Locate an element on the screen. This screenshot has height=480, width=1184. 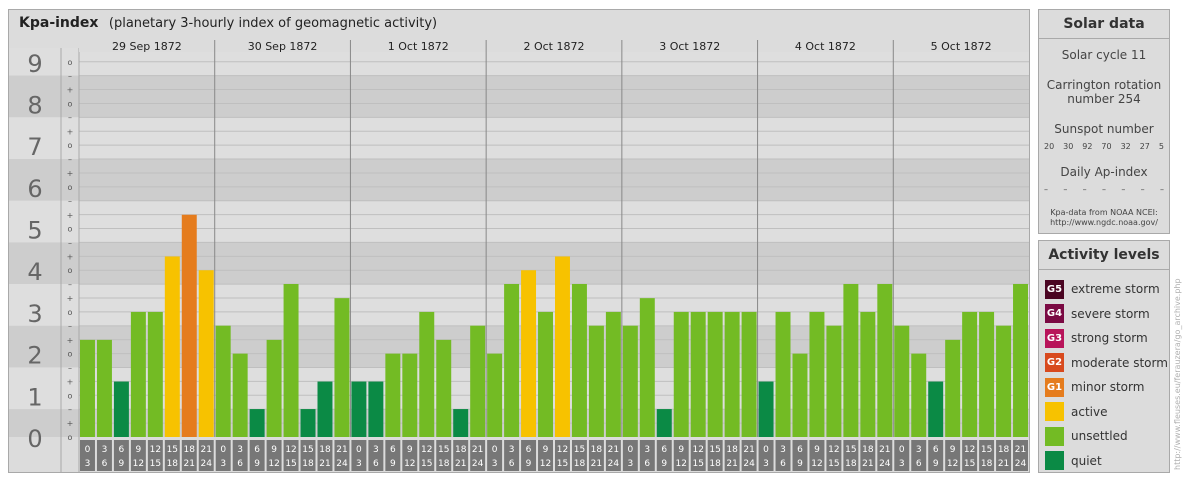
legend-item: G4 severe storm is located at coordinates (1106, 314).